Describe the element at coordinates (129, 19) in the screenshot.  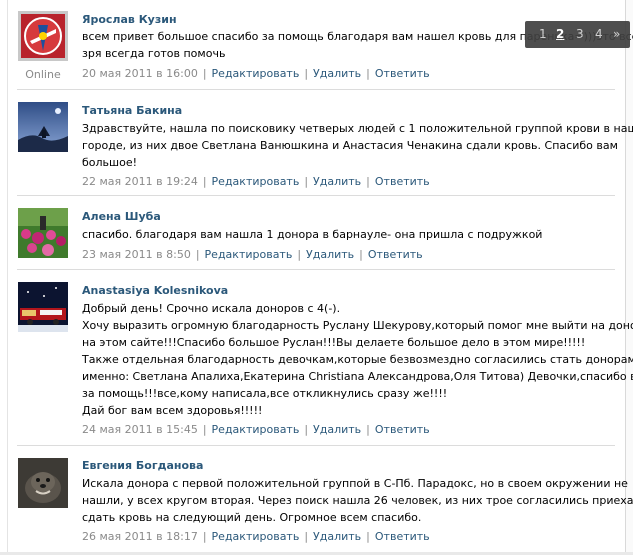
I see `author-name: Ярослав Кузин` at that location.